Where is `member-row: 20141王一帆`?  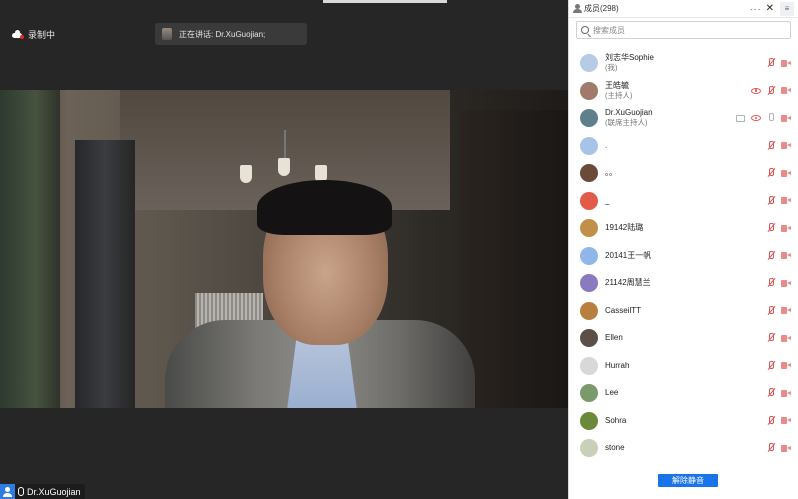 member-row: 20141王一帆 is located at coordinates (683, 256).